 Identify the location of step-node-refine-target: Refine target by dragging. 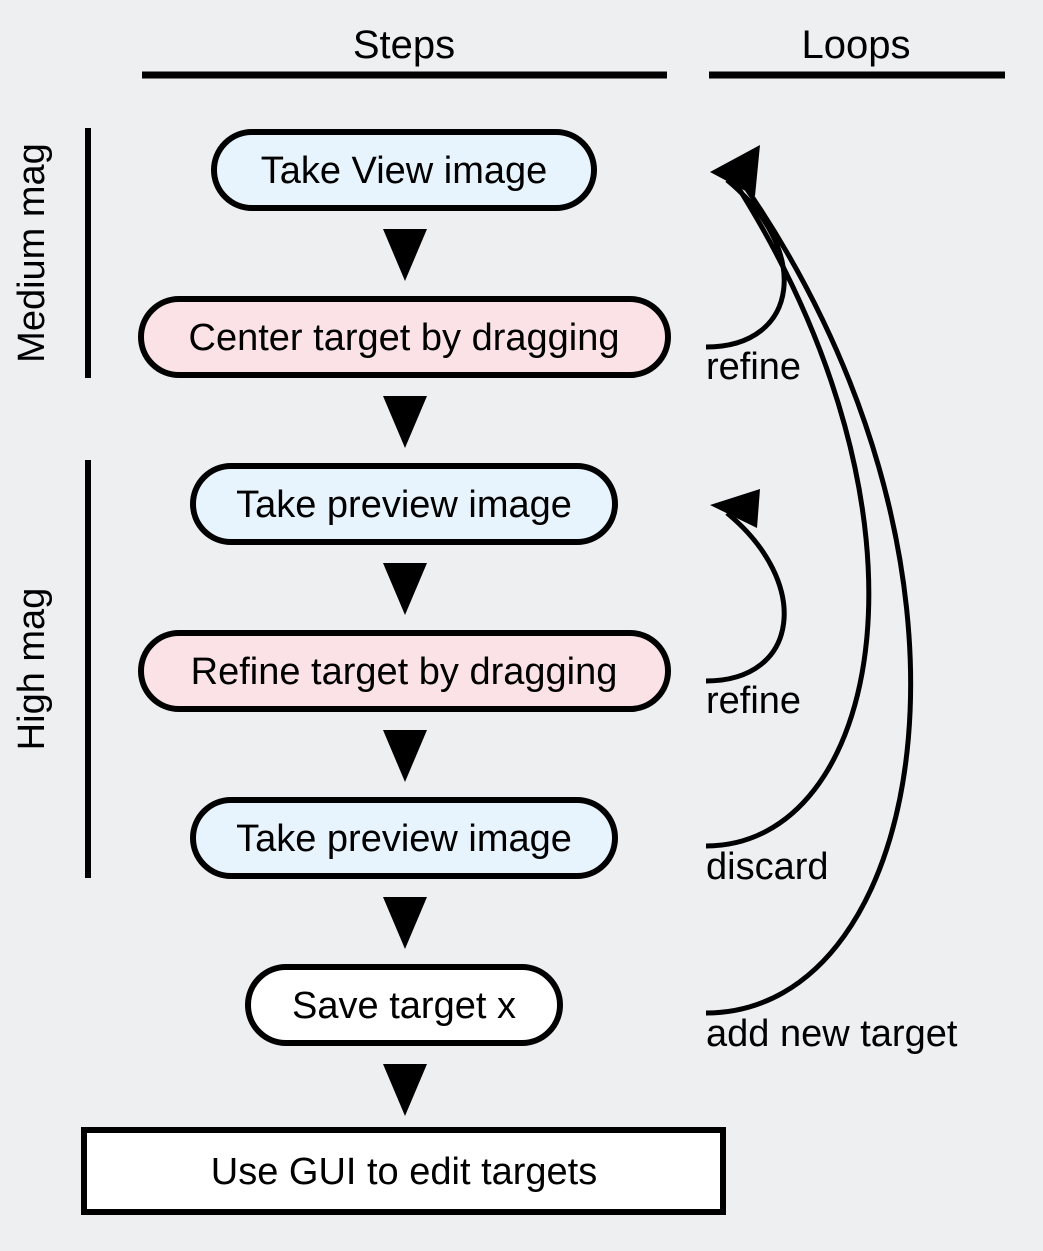
(404, 671).